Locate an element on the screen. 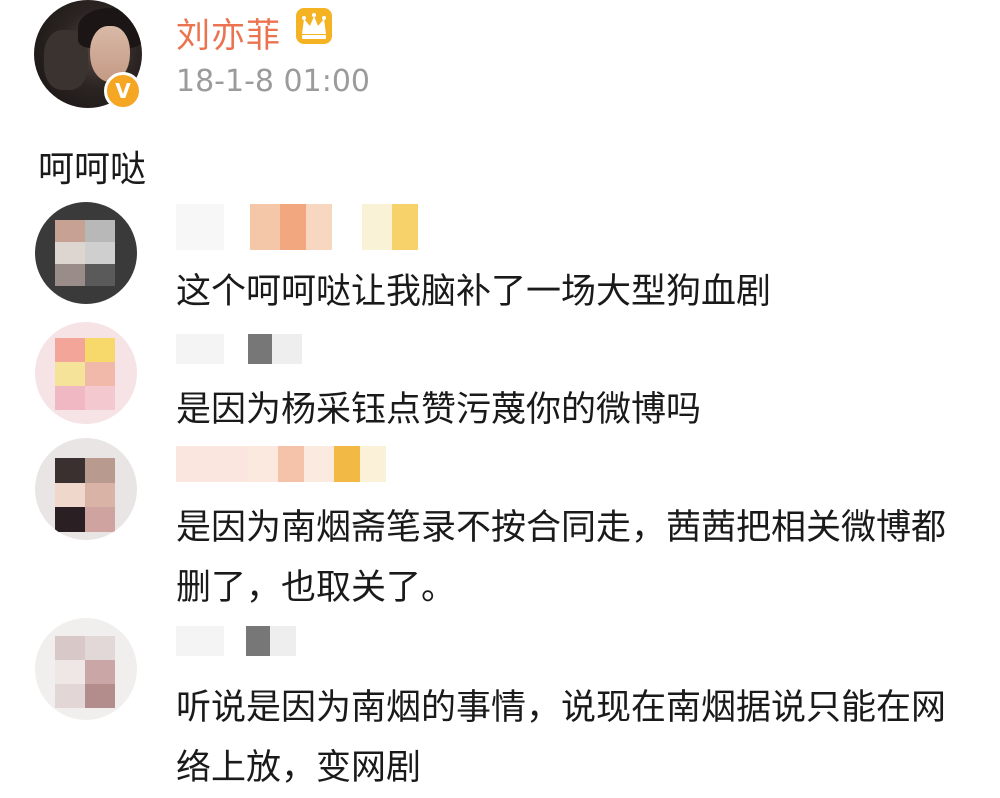  comment-text: 是因为杨采钰点赞污蔑你的微博吗 is located at coordinates (439, 410).